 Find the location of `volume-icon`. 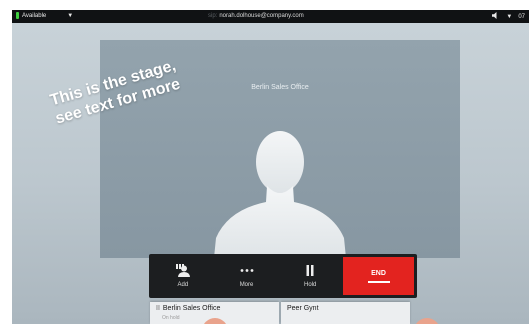

volume-icon is located at coordinates (496, 16).